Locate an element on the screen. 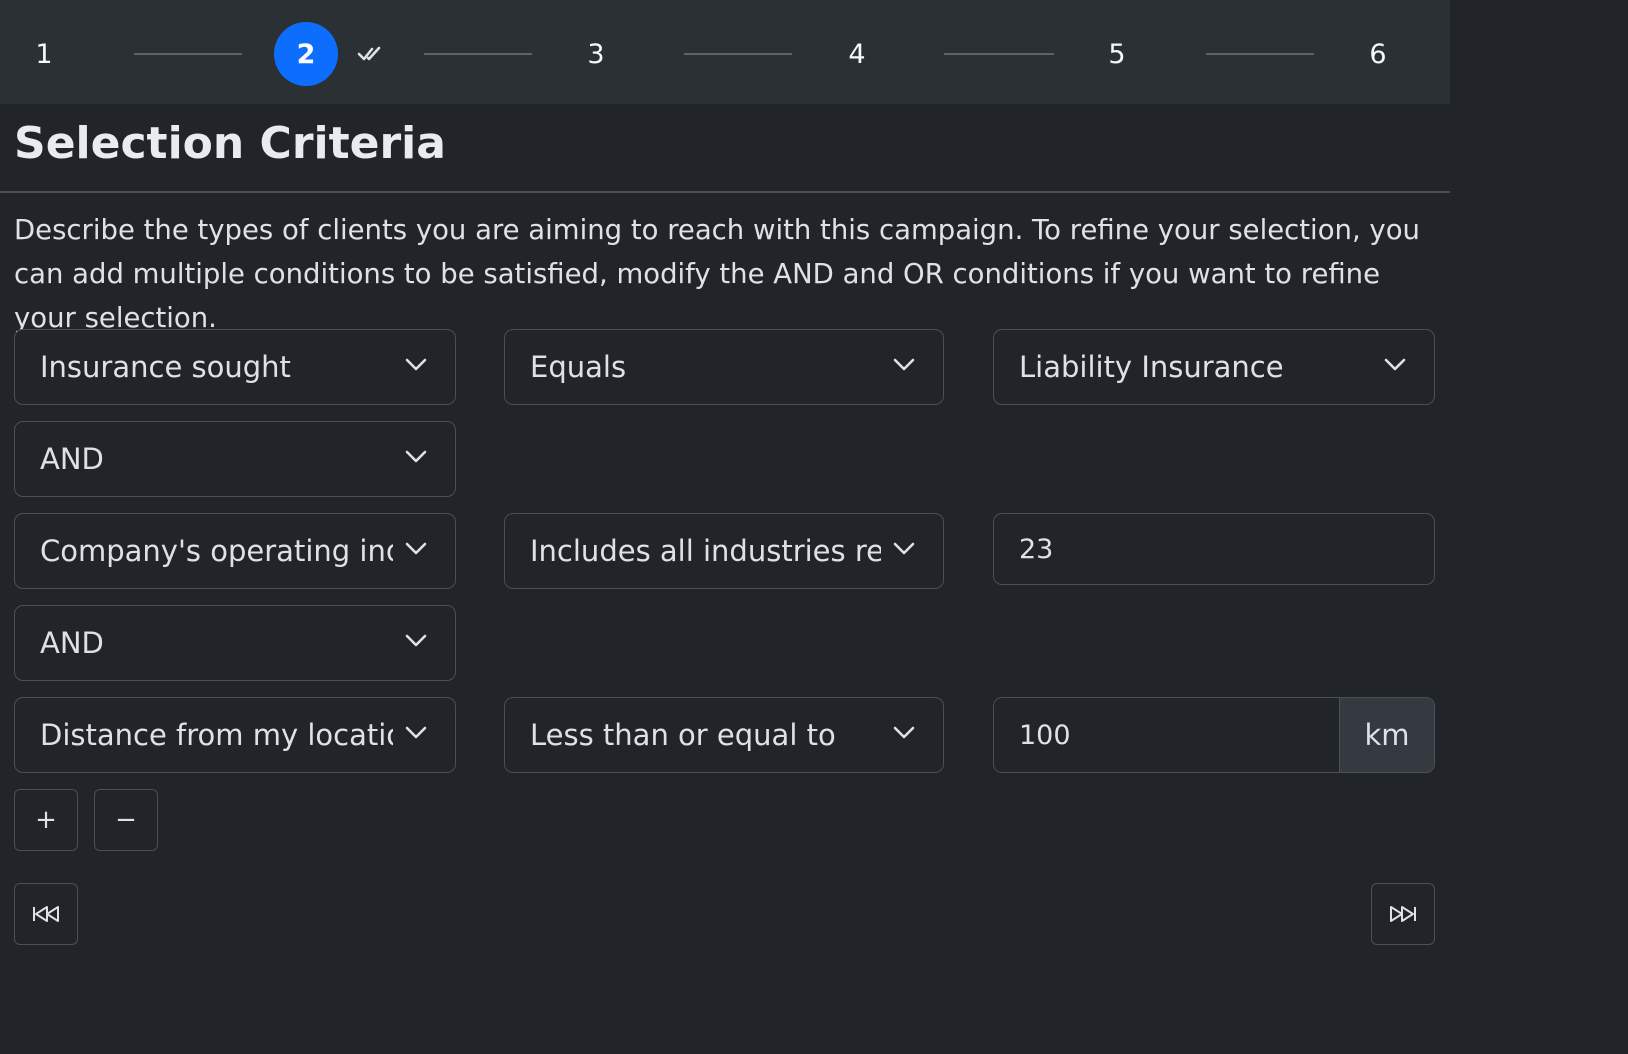 This screenshot has width=1628, height=1054. criteria-value-select-1: Liability Insurance is located at coordinates (1214, 367).